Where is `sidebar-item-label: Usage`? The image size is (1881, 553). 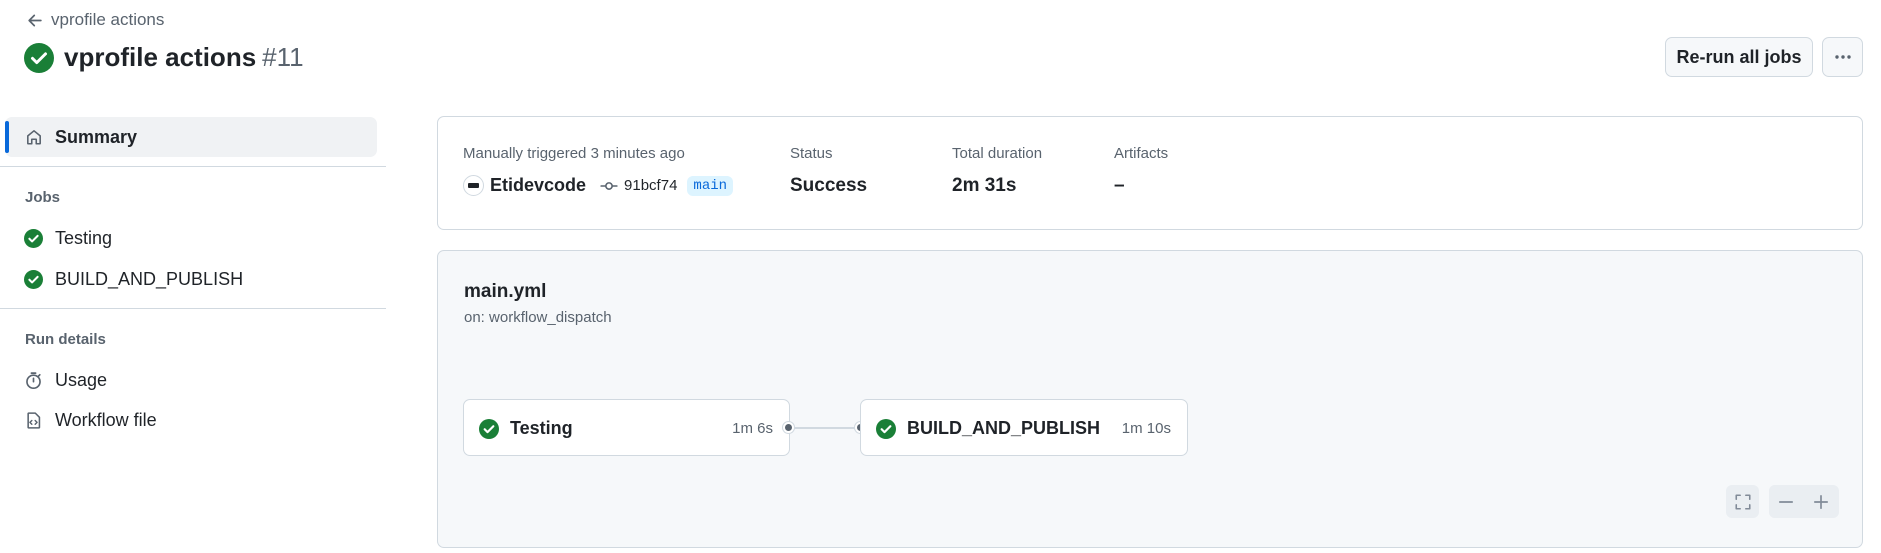
sidebar-item-label: Usage is located at coordinates (81, 379).